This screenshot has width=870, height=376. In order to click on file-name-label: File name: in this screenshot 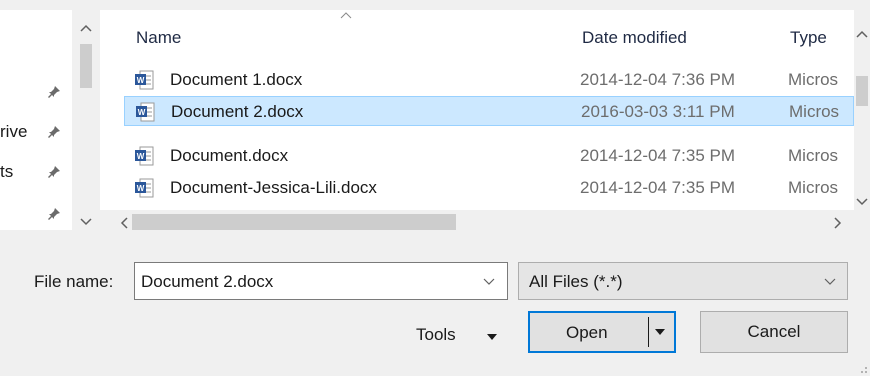, I will do `click(74, 281)`.